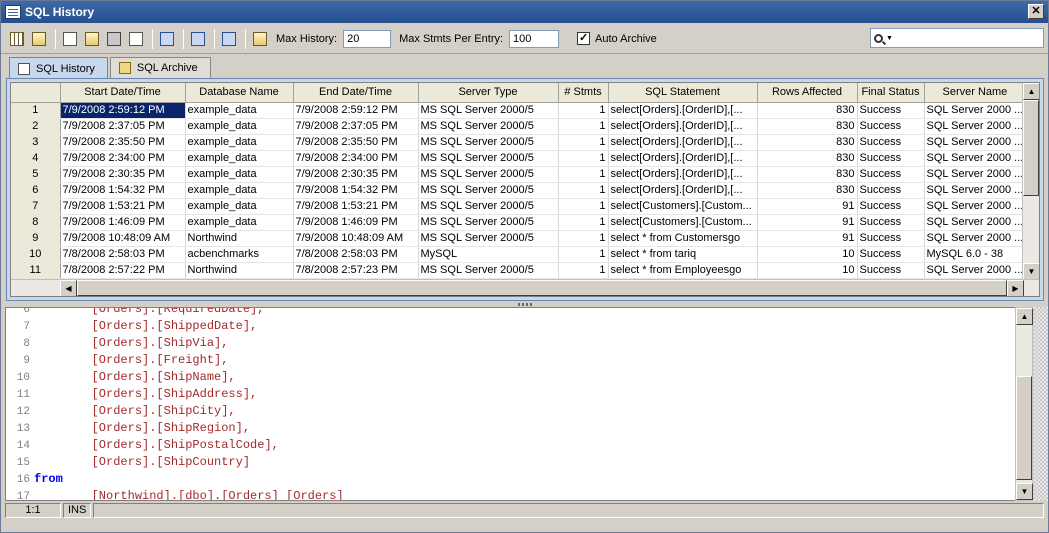 This screenshot has width=1049, height=533. I want to click on auto-archive-checkbox: ✓, so click(584, 38).